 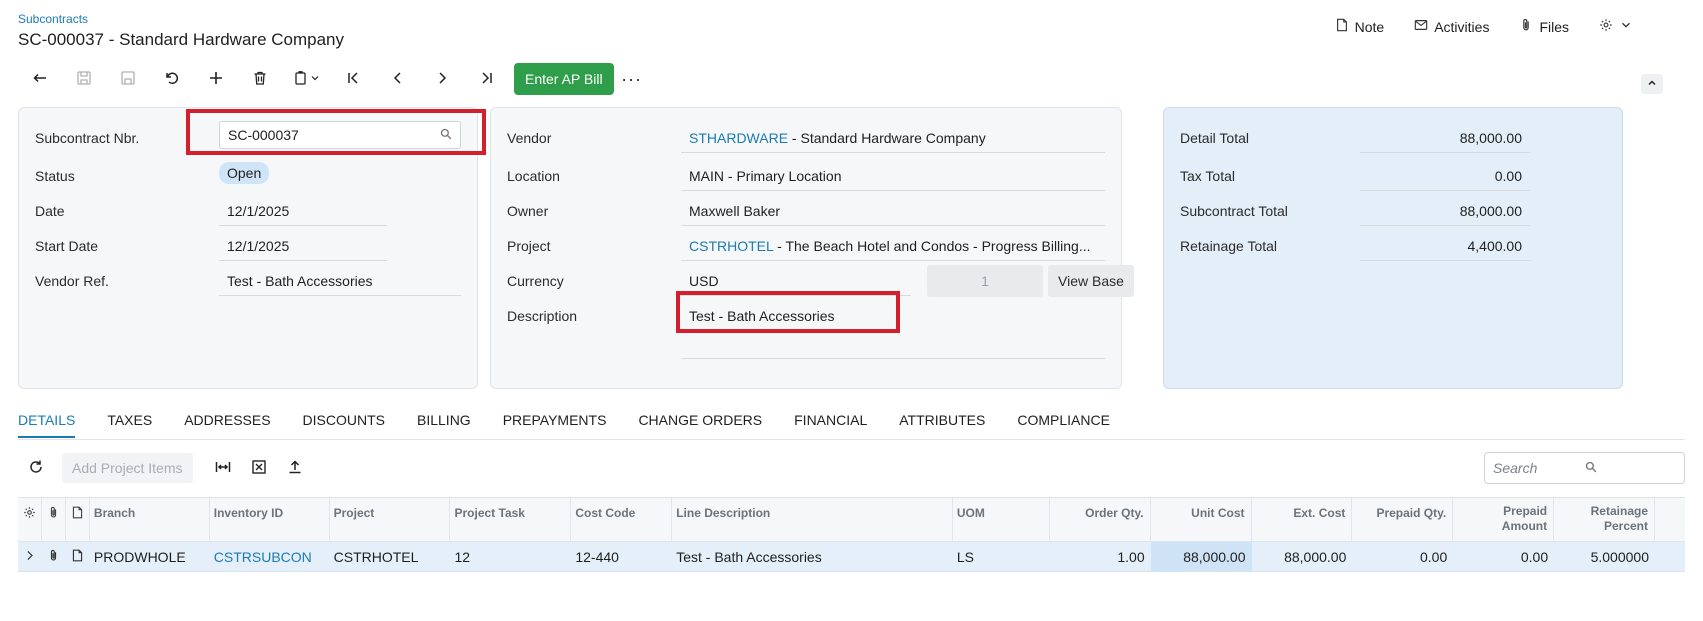 What do you see at coordinates (1201, 519) in the screenshot?
I see `column-header-unit-cost: Unit Cost` at bounding box center [1201, 519].